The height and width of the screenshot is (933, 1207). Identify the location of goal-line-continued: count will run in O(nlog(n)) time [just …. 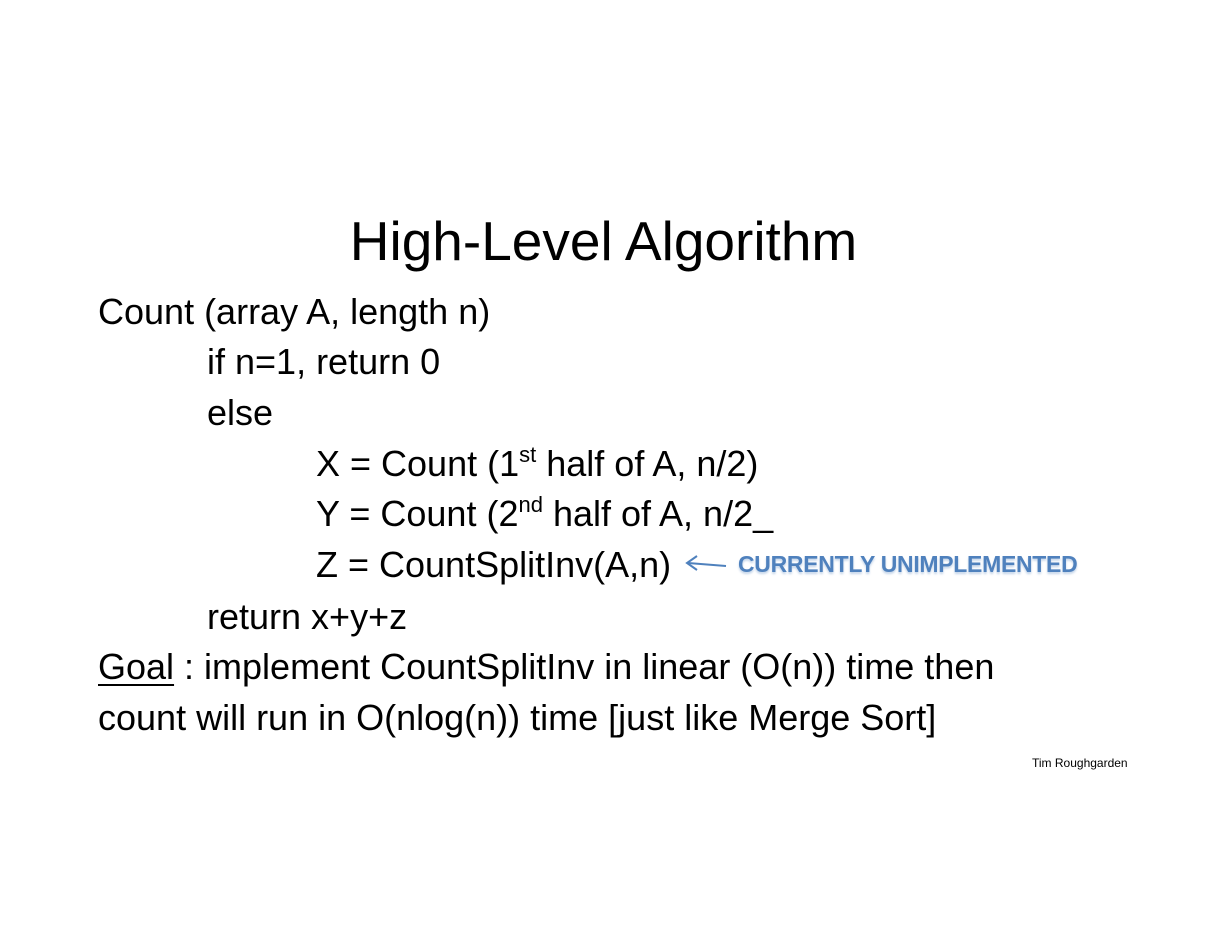
(517, 717).